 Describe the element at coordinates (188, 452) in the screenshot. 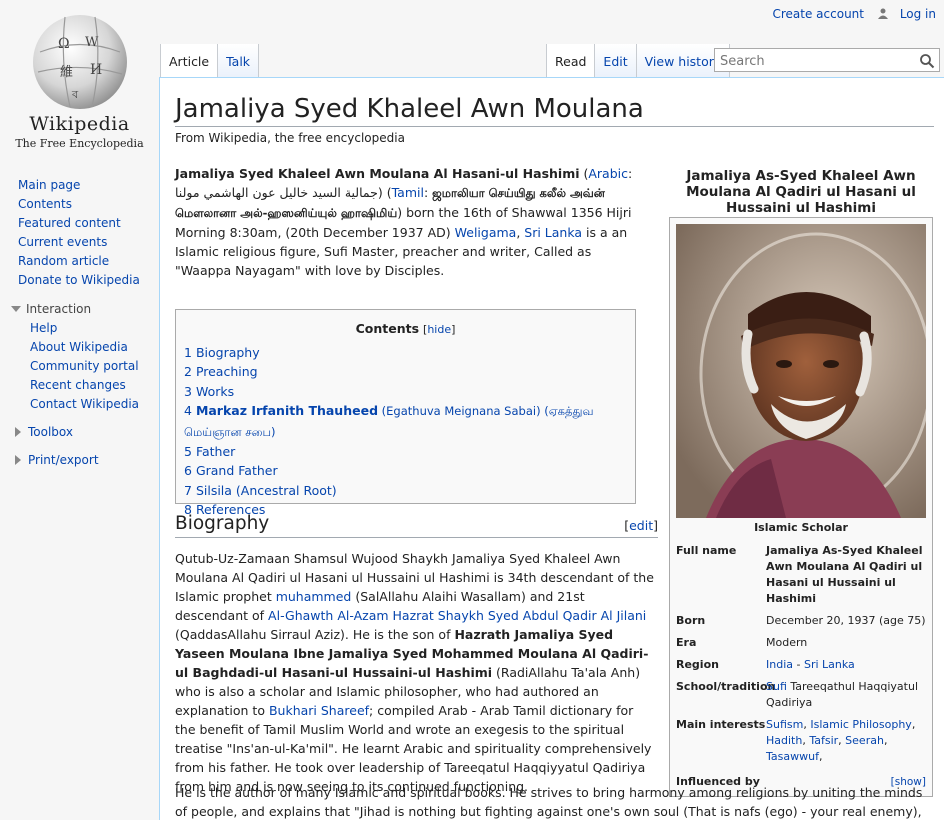

I see `toc-number: 5` at that location.